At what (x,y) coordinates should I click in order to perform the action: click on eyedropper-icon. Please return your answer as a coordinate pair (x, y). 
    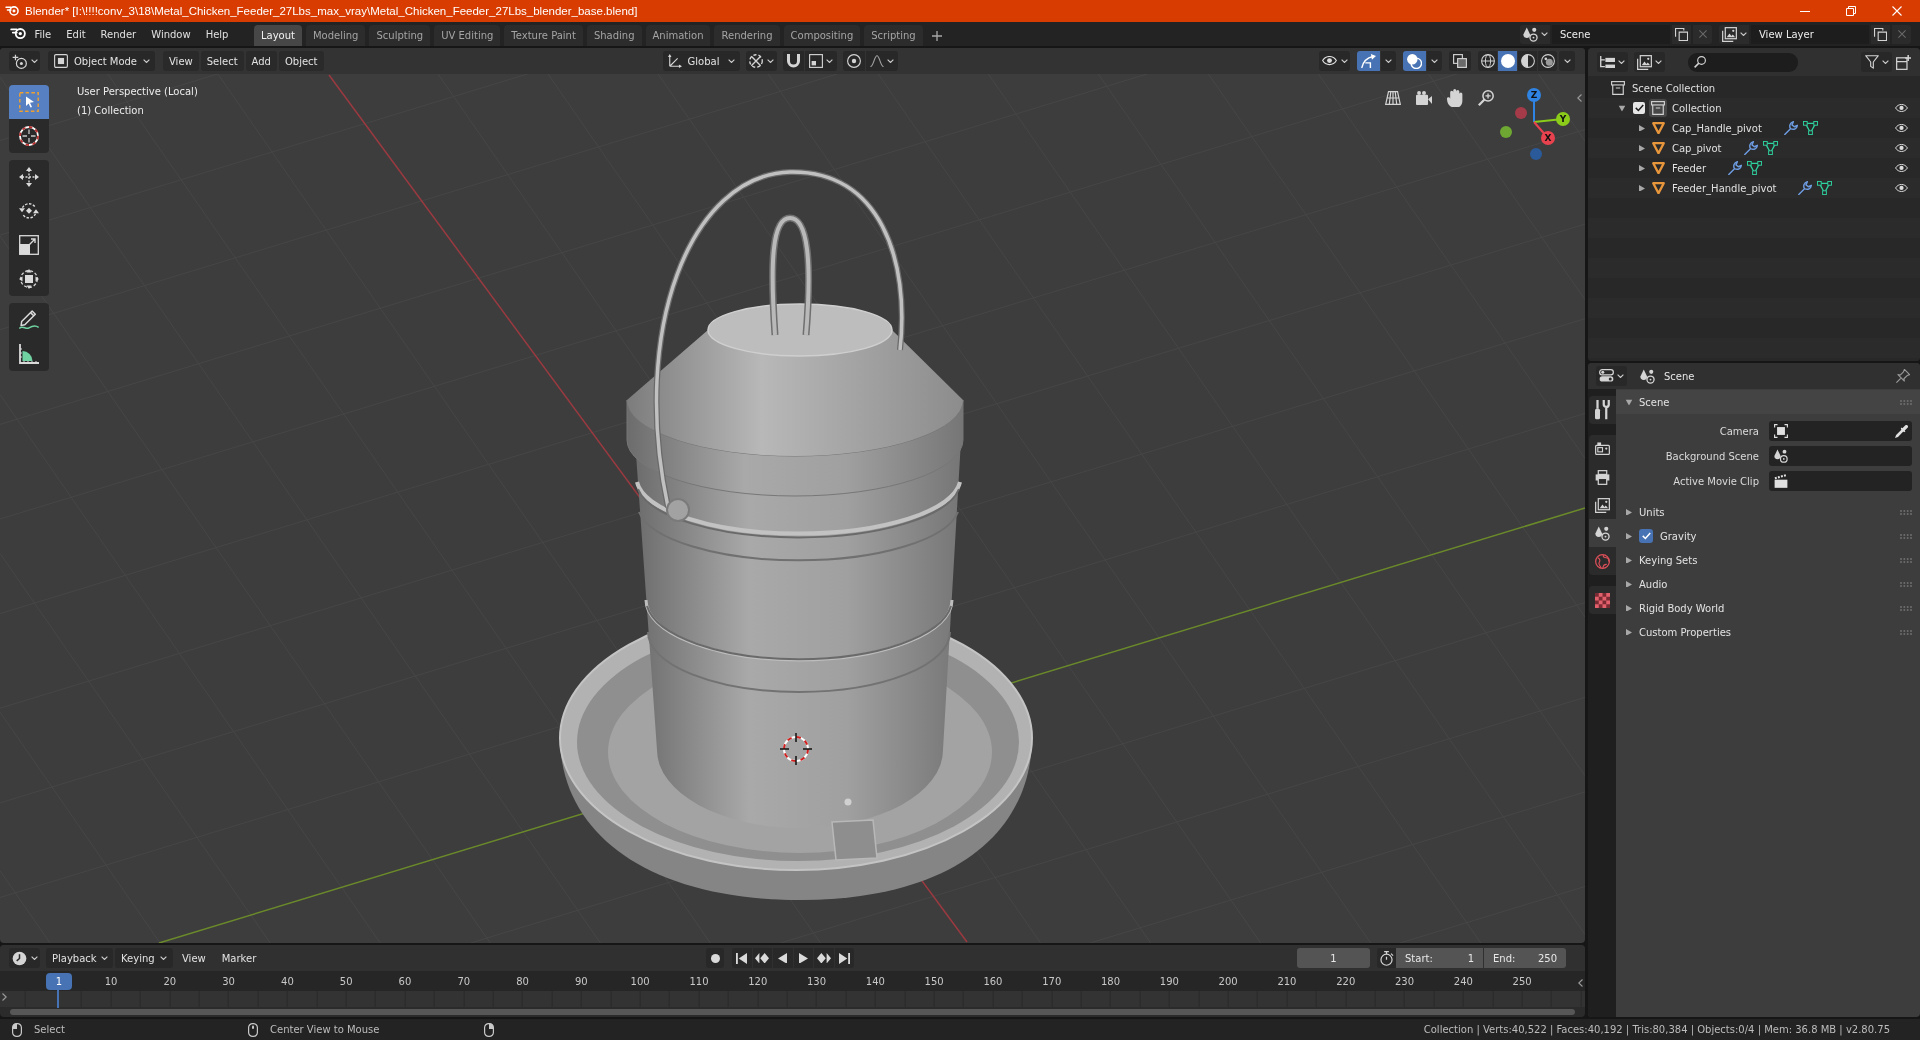
    Looking at the image, I should click on (1901, 431).